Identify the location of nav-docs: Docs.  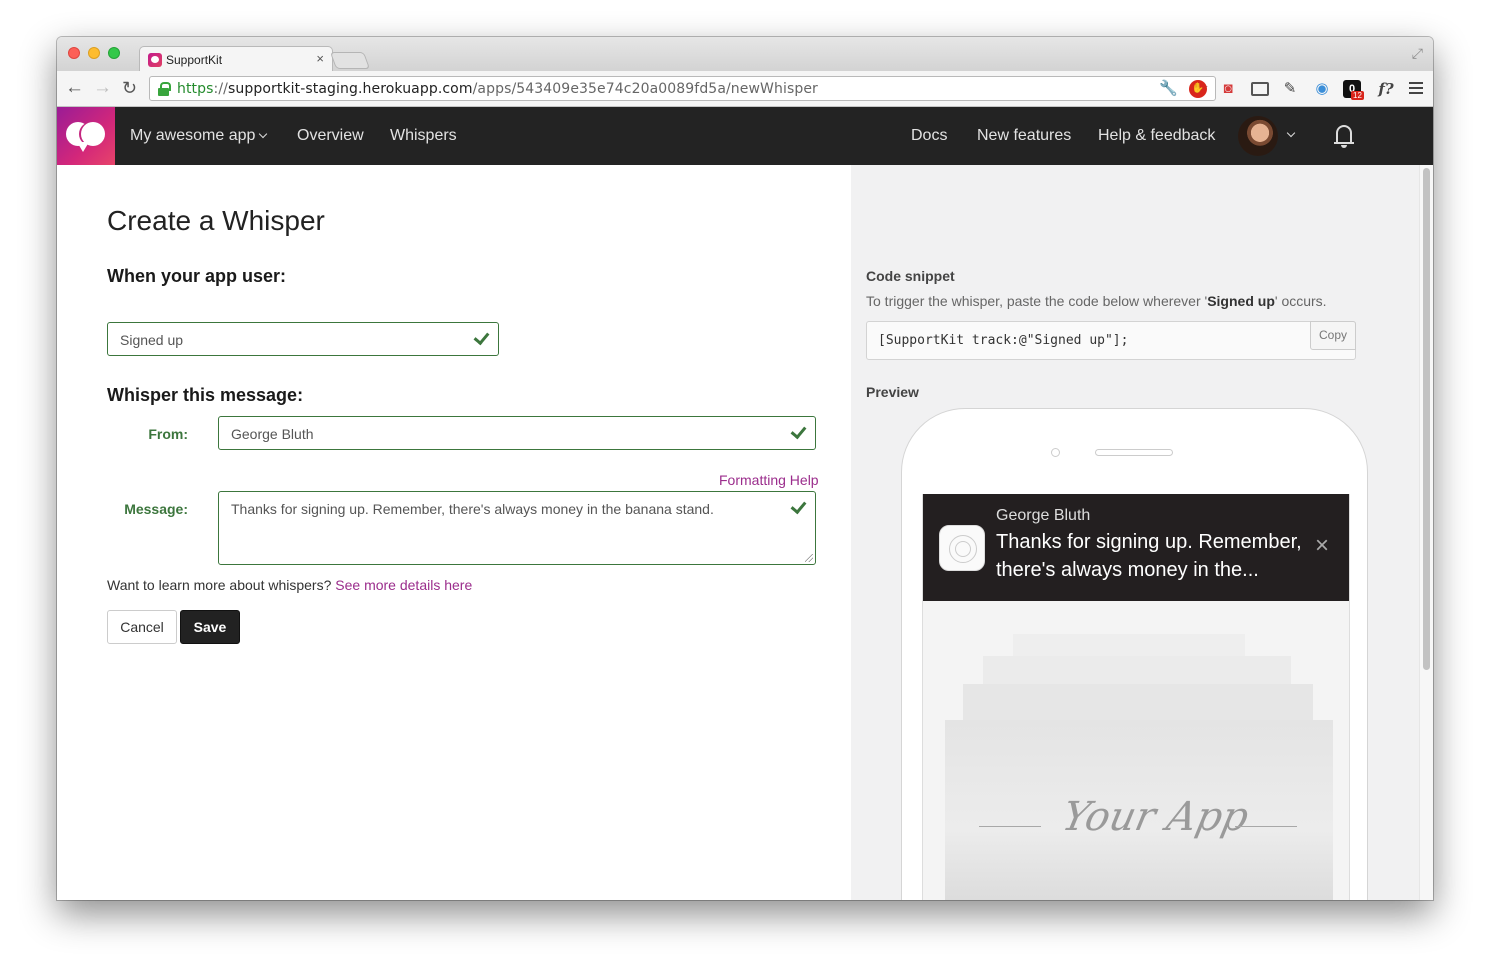
(929, 136).